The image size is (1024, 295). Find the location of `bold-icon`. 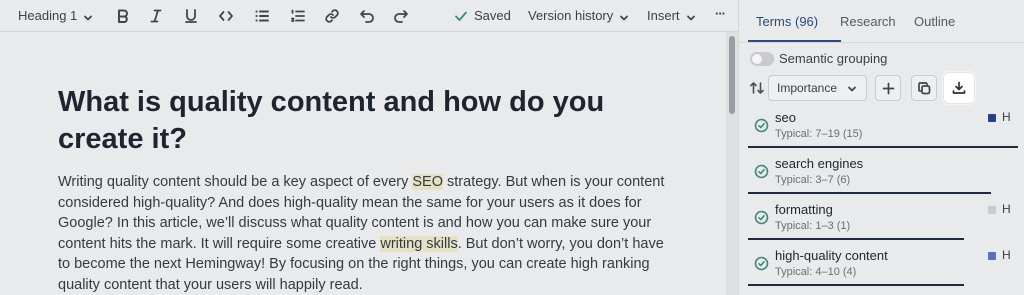

bold-icon is located at coordinates (123, 16).